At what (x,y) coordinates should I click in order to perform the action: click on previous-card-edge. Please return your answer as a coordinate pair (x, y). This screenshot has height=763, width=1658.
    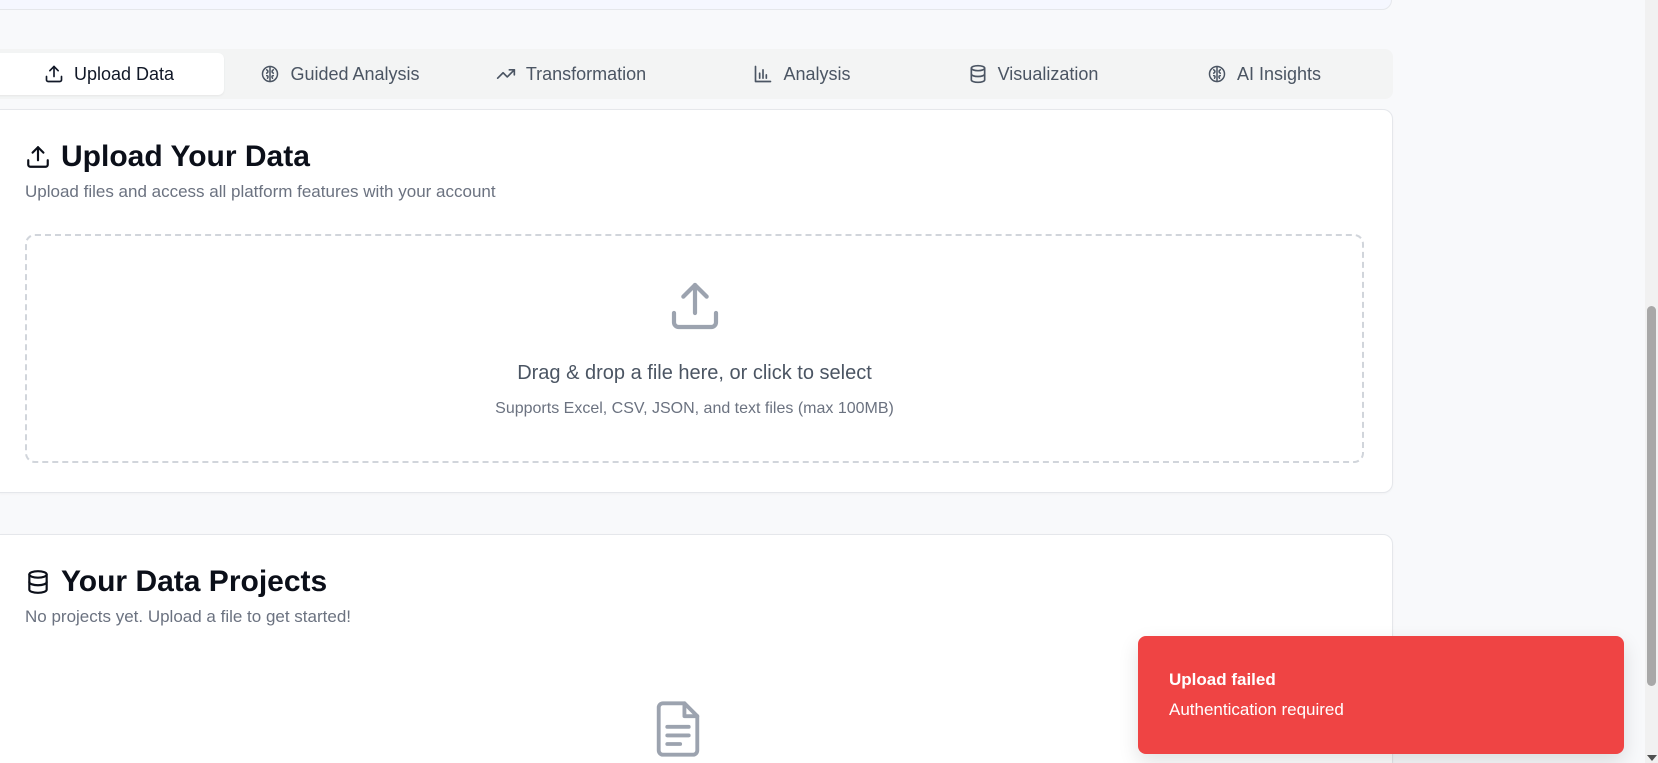
    Looking at the image, I should click on (696, 5).